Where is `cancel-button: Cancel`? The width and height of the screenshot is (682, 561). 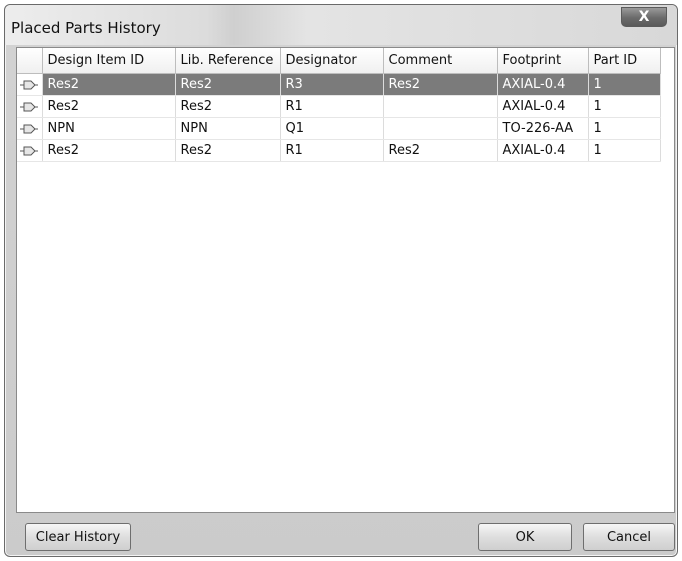 cancel-button: Cancel is located at coordinates (629, 537).